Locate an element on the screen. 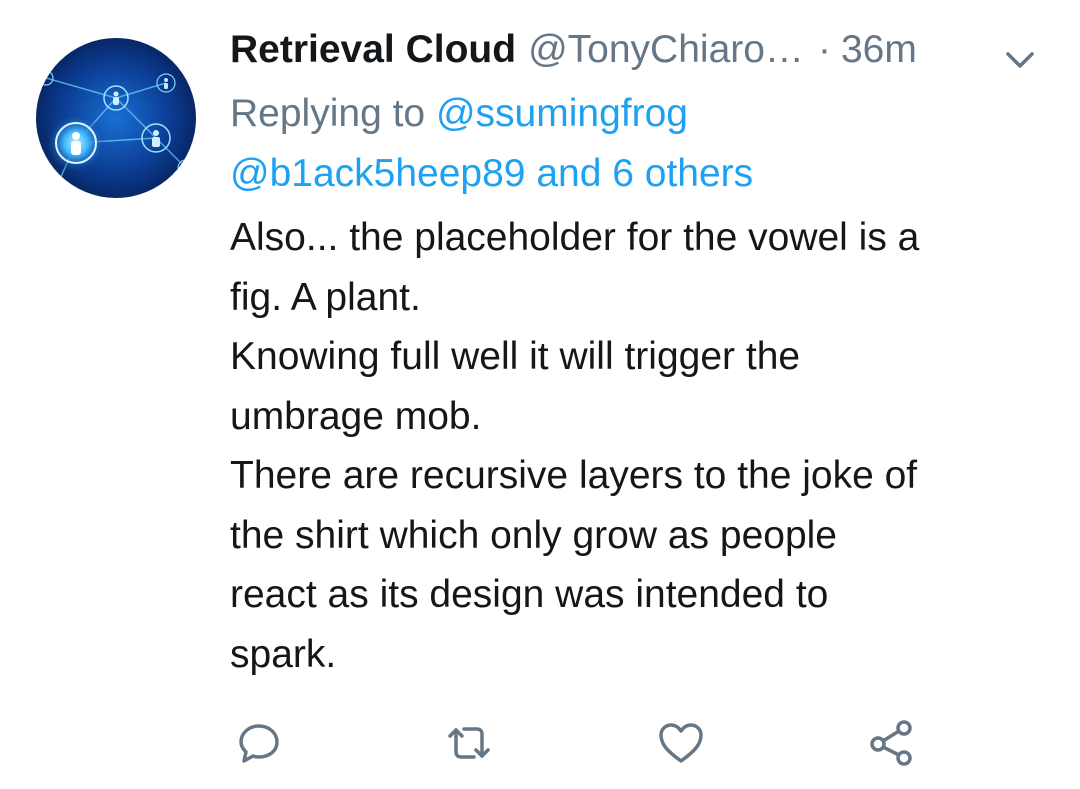 The image size is (1080, 789). chevron-down-icon is located at coordinates (1020, 59).